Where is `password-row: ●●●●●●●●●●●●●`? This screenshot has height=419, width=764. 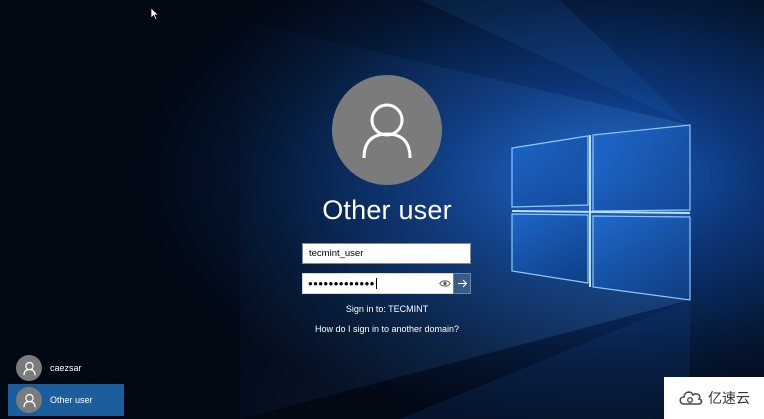 password-row: ●●●●●●●●●●●●● is located at coordinates (386, 283).